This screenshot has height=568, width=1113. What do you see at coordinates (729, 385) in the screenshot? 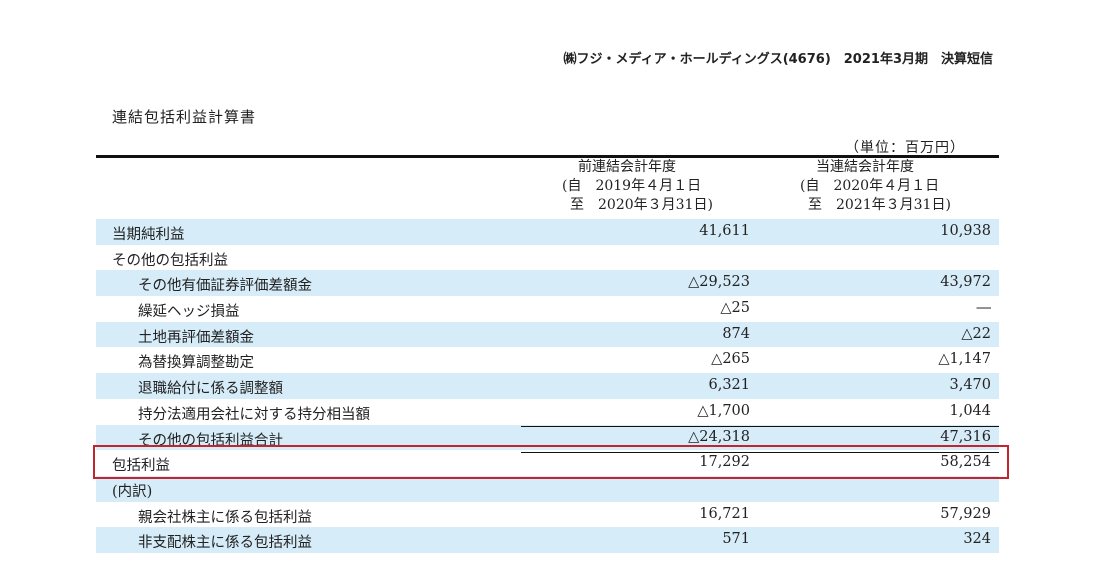
I see `row-value-prior: 6,321` at bounding box center [729, 385].